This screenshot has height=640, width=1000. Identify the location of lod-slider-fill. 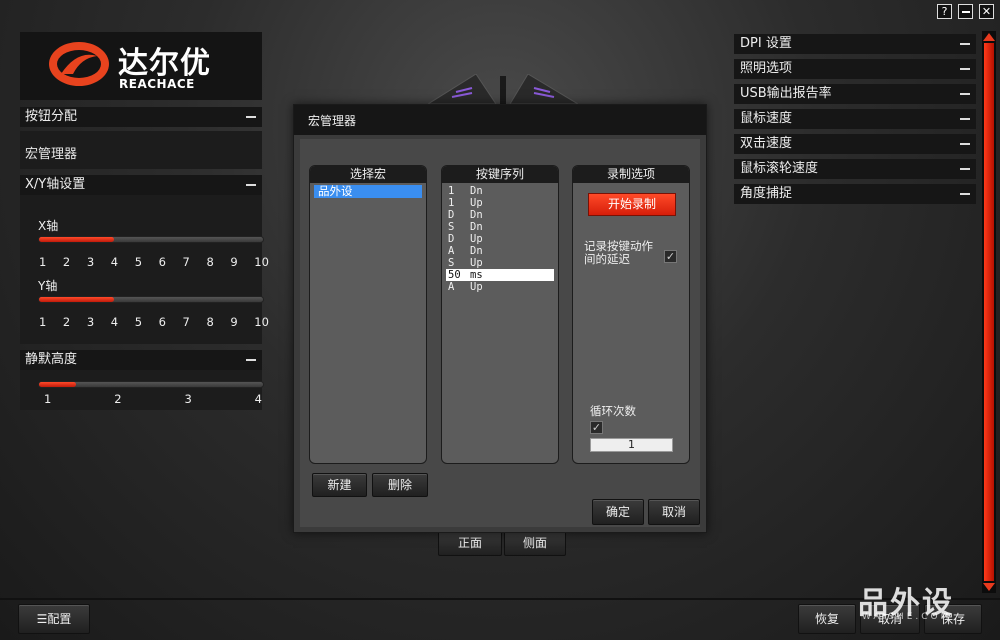
(58, 384).